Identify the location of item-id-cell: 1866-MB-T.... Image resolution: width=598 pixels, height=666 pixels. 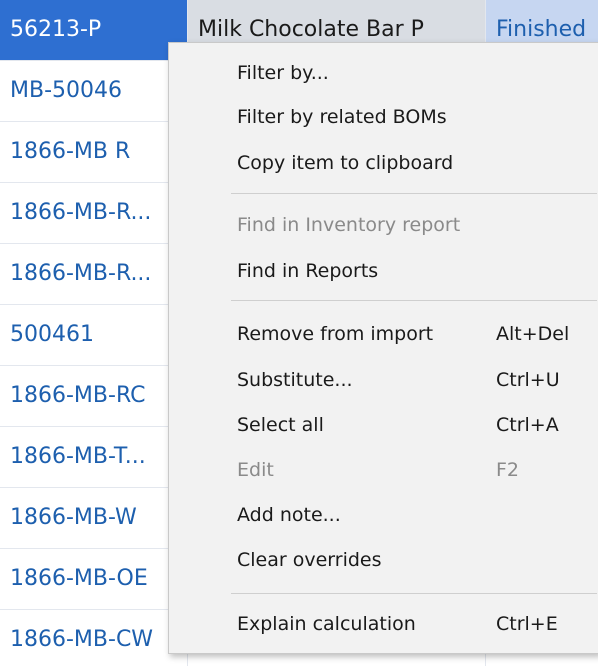
(94, 457).